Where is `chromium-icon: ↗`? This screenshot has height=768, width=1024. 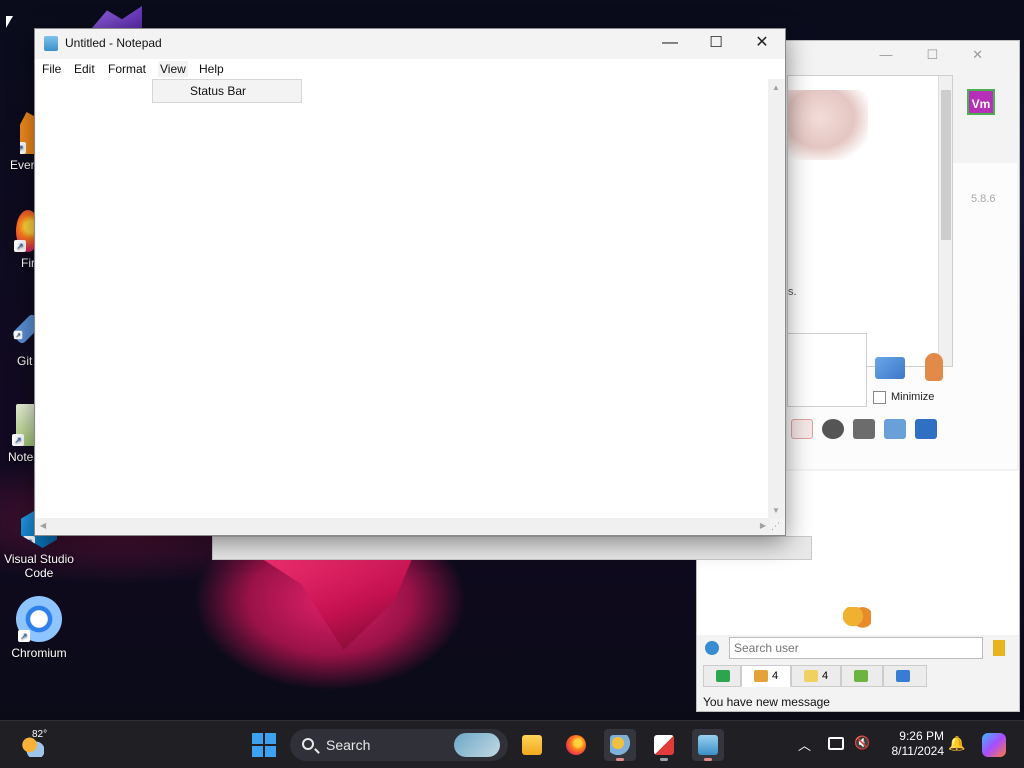
chromium-icon: ↗ is located at coordinates (39, 619).